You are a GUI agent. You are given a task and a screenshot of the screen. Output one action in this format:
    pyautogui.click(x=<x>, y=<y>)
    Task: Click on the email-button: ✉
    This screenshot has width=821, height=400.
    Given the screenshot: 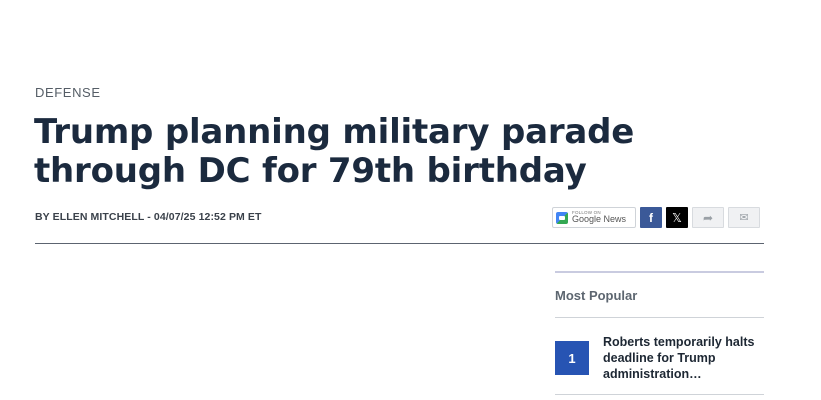 What is the action you would take?
    pyautogui.click(x=744, y=217)
    